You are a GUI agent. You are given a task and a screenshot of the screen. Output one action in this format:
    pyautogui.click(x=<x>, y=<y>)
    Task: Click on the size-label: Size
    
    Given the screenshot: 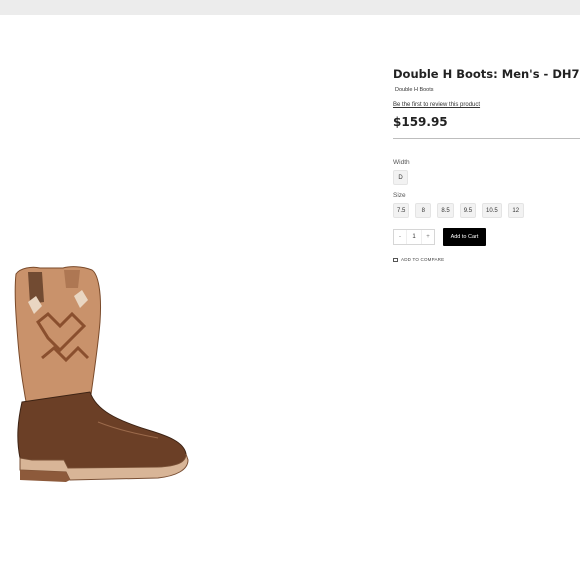 What is the action you would take?
    pyautogui.click(x=399, y=195)
    